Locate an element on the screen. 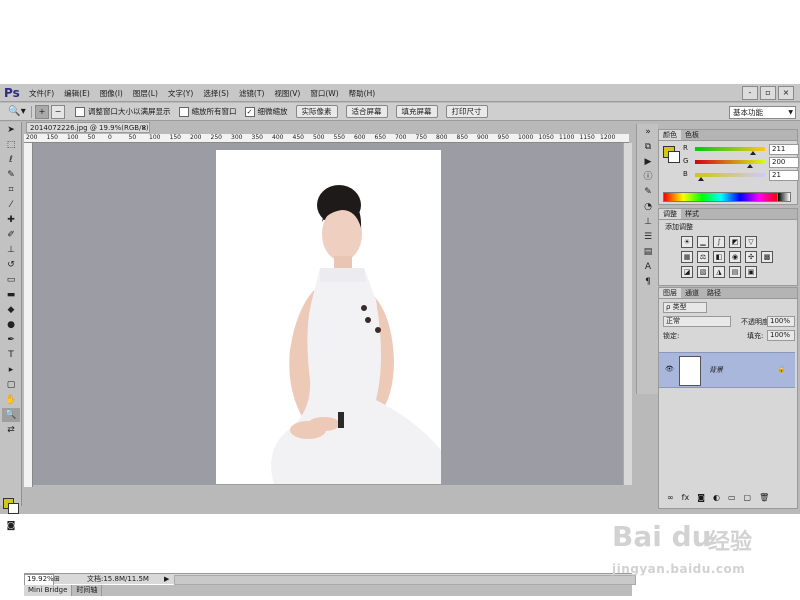  quick-select-tool-icon: ✎ is located at coordinates (11, 175).